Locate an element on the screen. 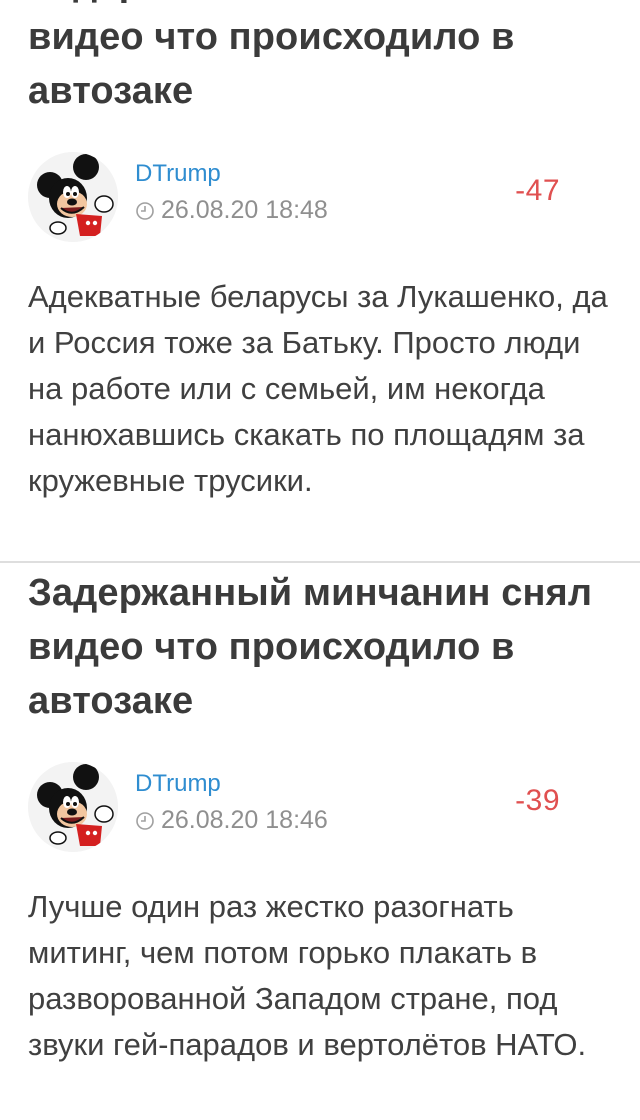 The width and height of the screenshot is (640, 1120). comment-timestamp: 26.08.20 18:46 is located at coordinates (231, 820).